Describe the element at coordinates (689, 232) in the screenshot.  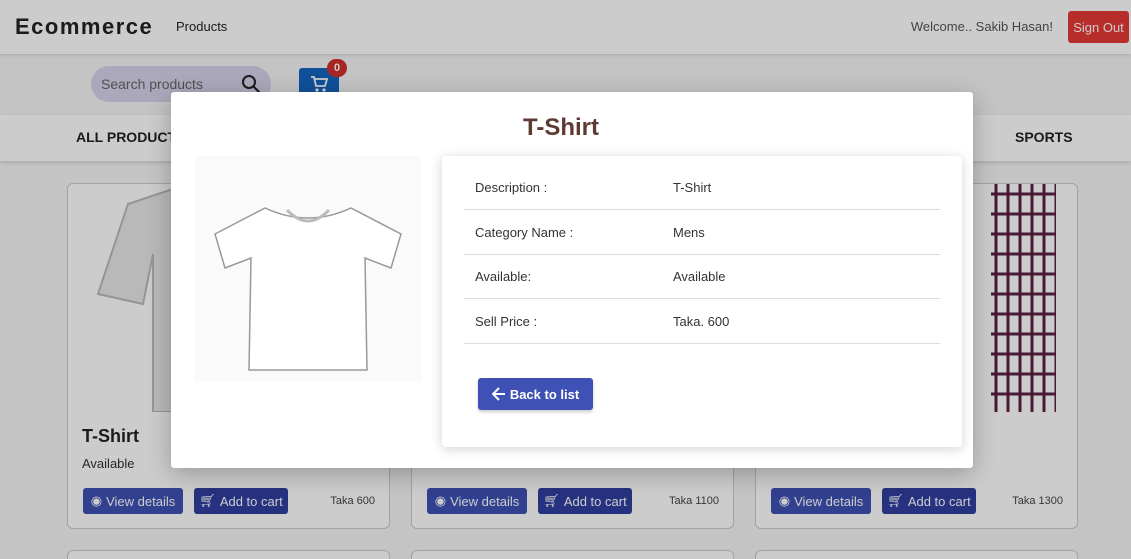
I see `detail-value: Mens` at that location.